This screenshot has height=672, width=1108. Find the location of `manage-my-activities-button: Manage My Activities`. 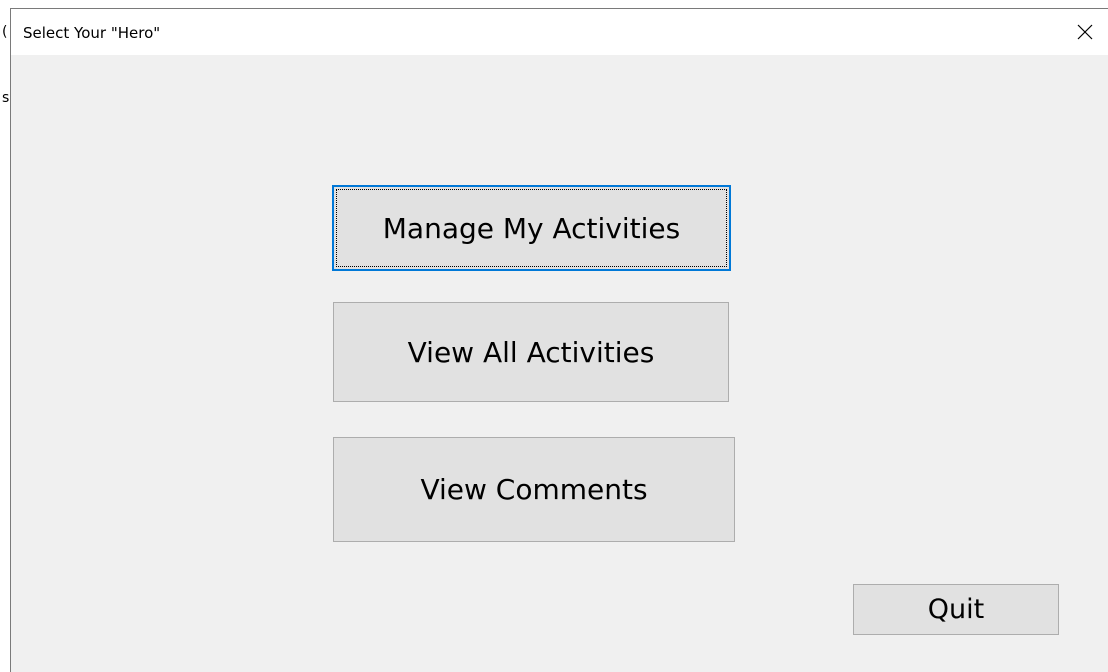

manage-my-activities-button: Manage My Activities is located at coordinates (531, 228).